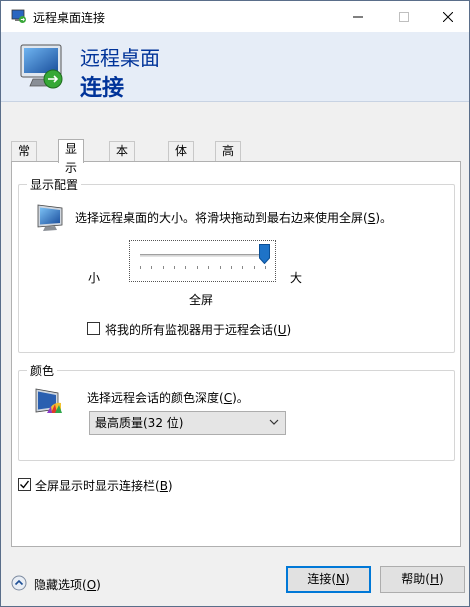 The image size is (470, 607). I want to click on colors-description: 选择远程会话的颜色深度(C)。, so click(168, 398).